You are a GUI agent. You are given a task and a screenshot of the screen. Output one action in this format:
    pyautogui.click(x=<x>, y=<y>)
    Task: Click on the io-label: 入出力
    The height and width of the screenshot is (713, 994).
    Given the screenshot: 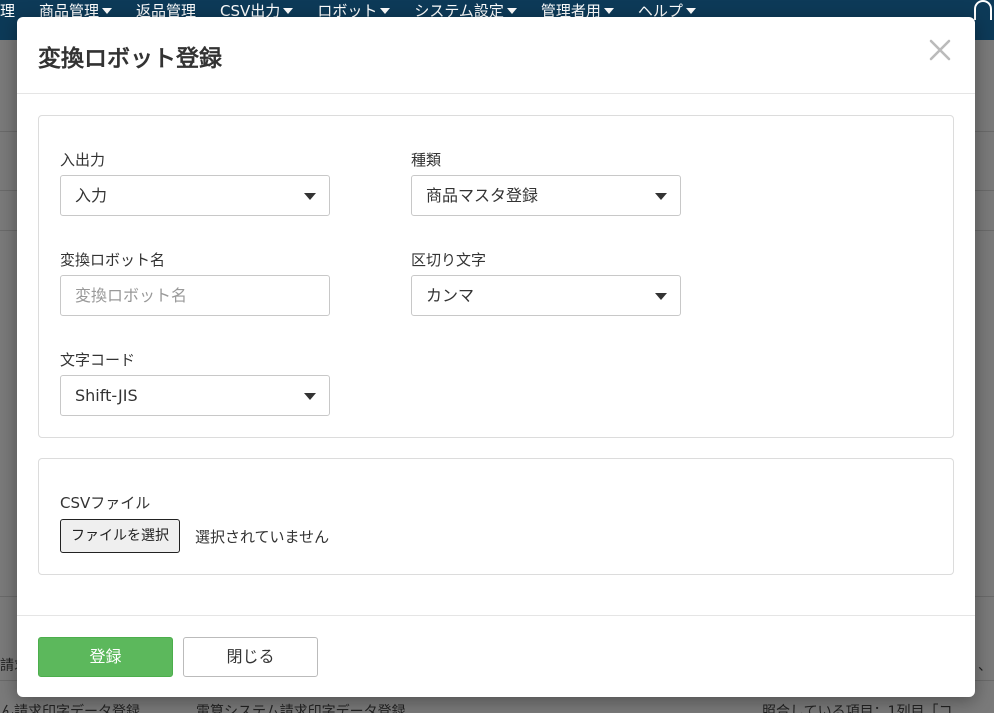 What is the action you would take?
    pyautogui.click(x=83, y=160)
    